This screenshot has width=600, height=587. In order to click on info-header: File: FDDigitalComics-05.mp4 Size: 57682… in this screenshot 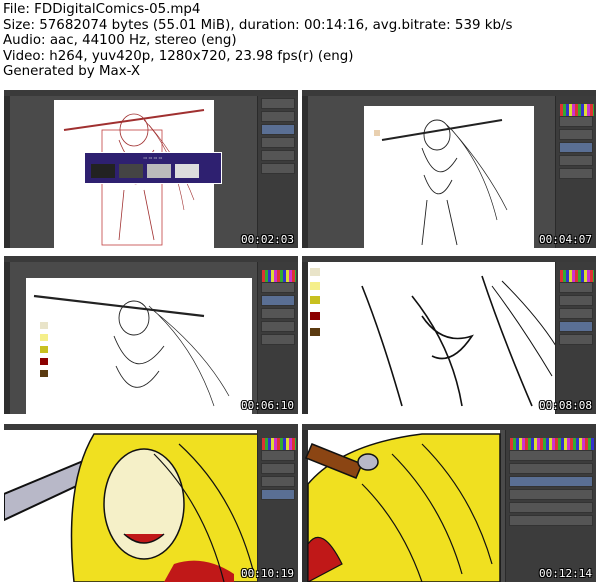, I will do `click(257, 41)`.